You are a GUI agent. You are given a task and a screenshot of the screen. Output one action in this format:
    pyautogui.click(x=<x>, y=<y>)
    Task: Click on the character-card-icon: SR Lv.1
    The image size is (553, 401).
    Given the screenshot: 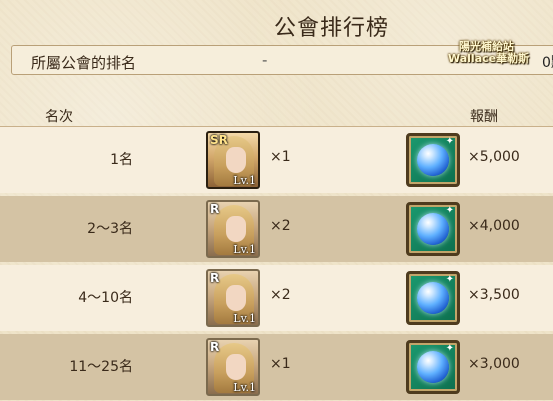 What is the action you would take?
    pyautogui.click(x=233, y=160)
    